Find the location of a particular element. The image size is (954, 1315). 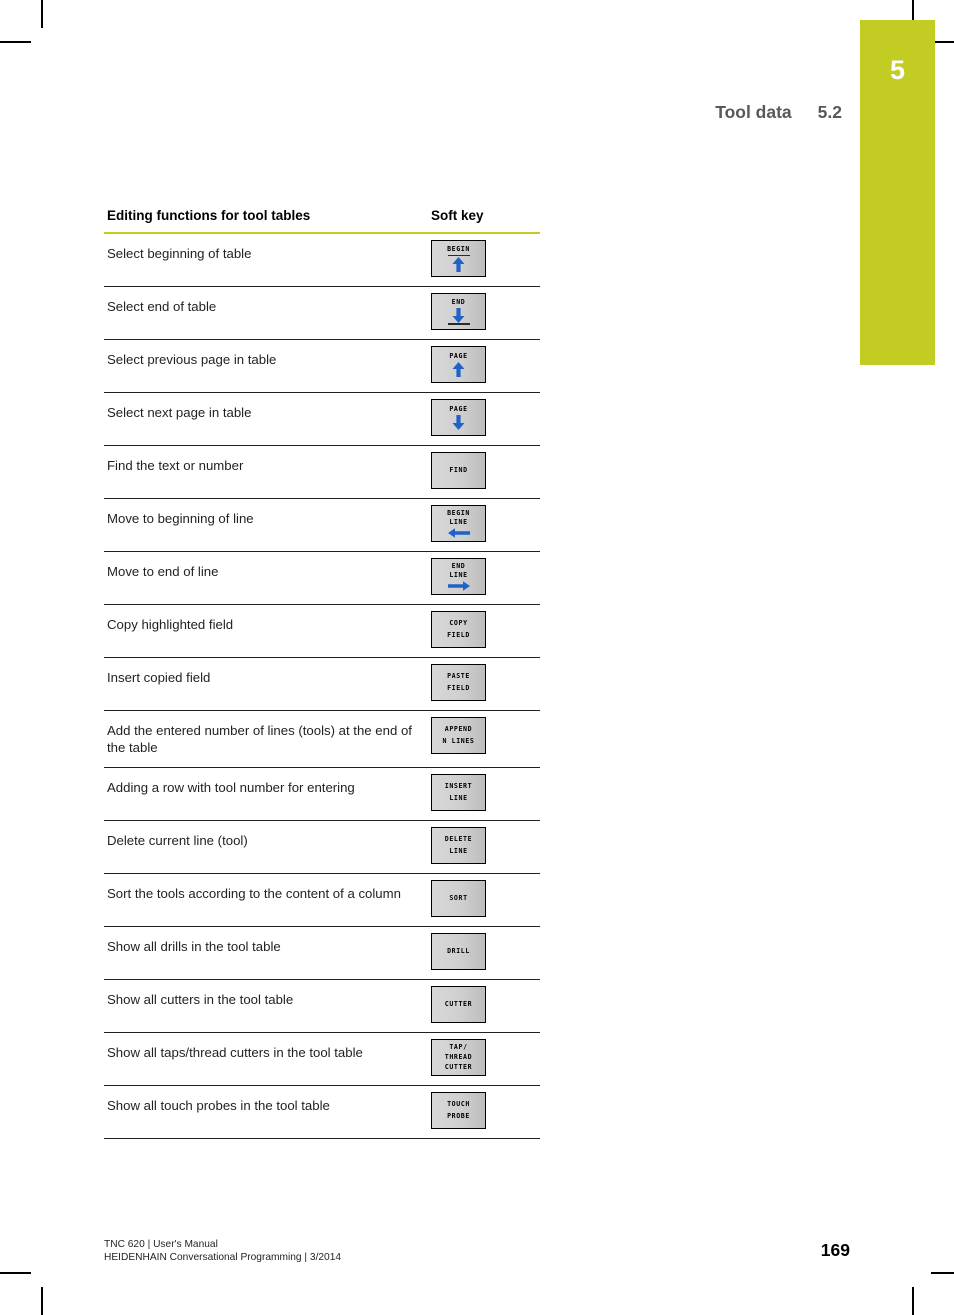

softkey-label-line: THREAD is located at coordinates (458, 1057).